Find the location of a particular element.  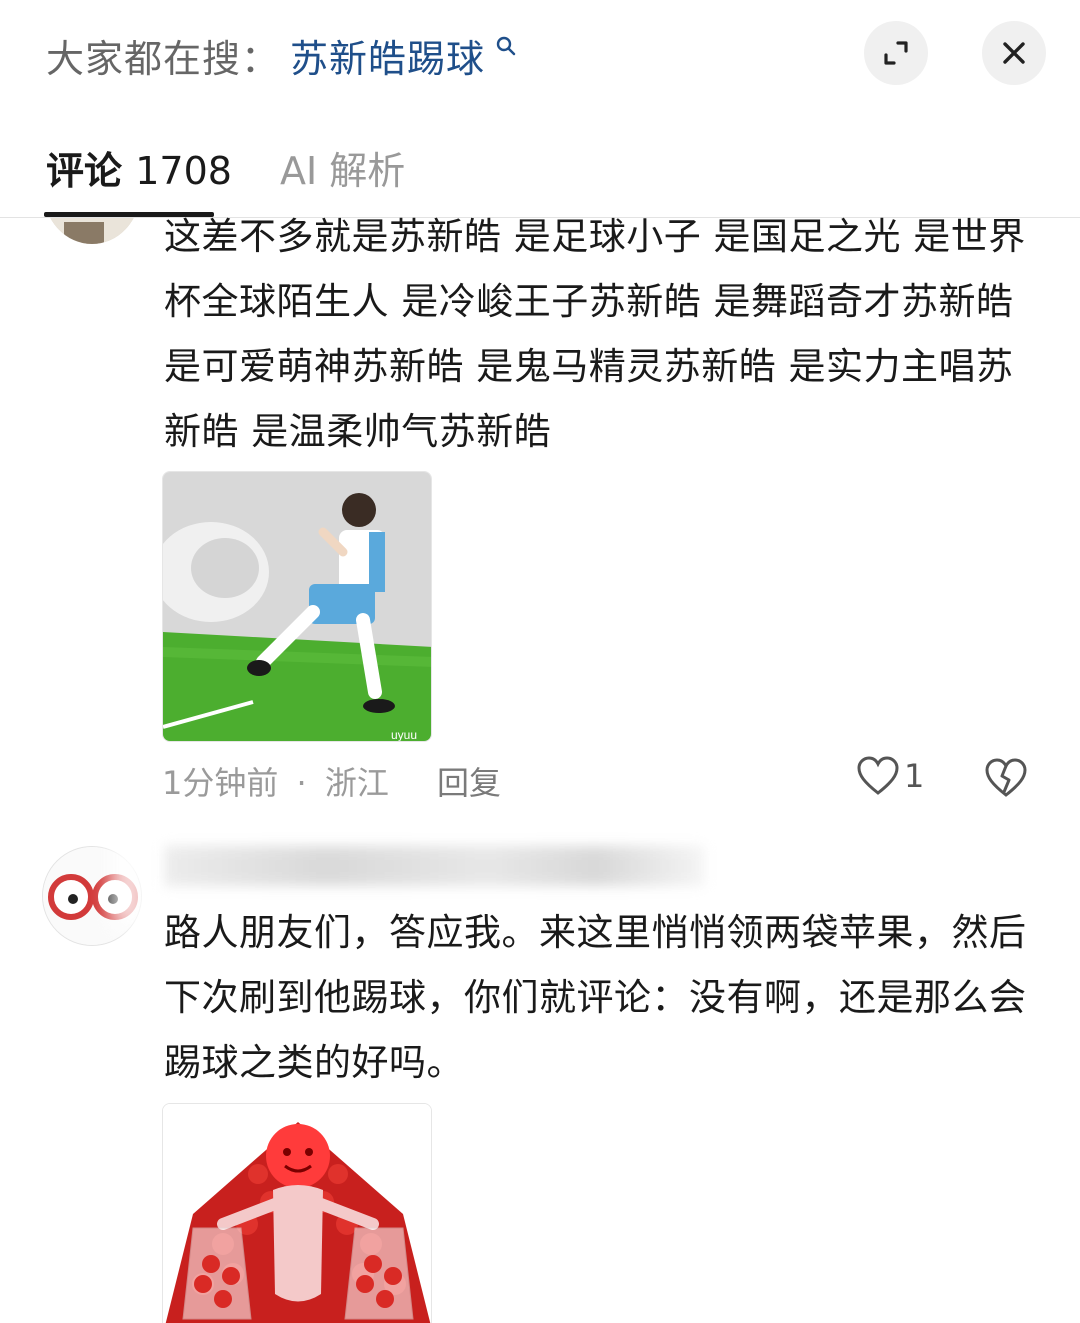

expand-button is located at coordinates (896, 53).